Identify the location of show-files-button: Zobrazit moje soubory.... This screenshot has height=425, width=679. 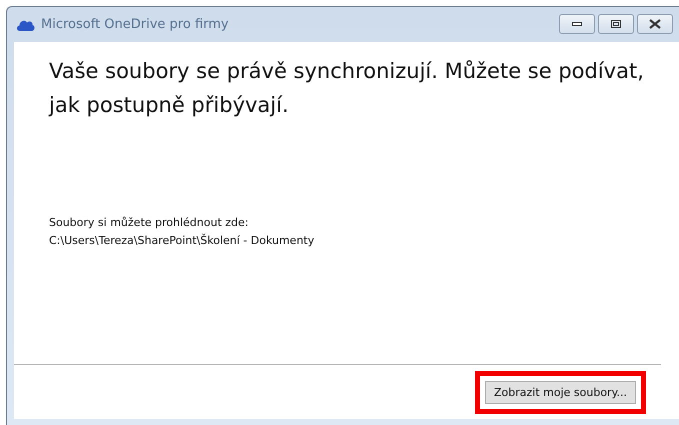
(560, 392).